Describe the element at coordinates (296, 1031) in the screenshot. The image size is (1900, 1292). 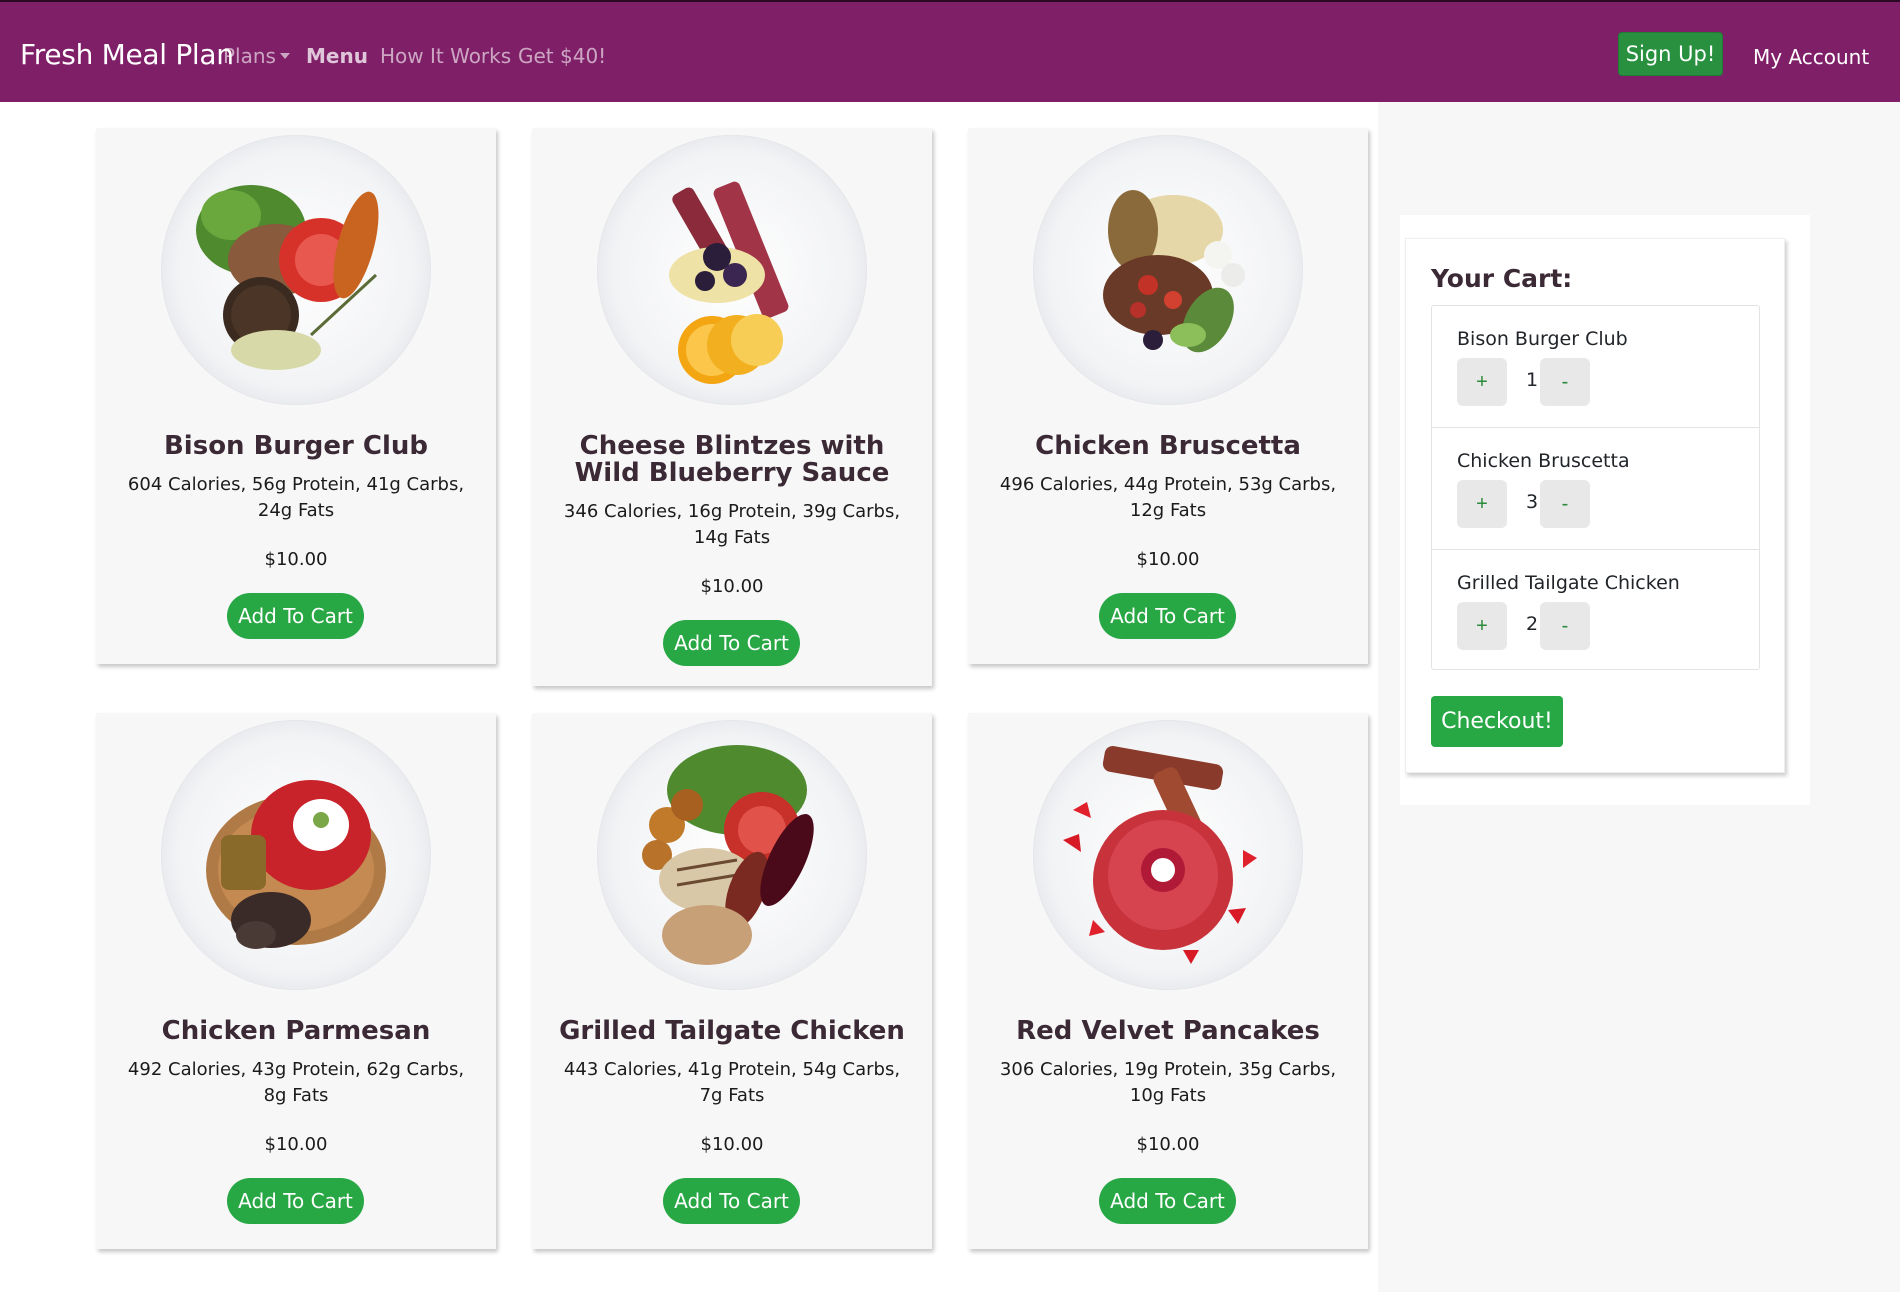
I see `meal-title: Chicken Parmesan` at that location.